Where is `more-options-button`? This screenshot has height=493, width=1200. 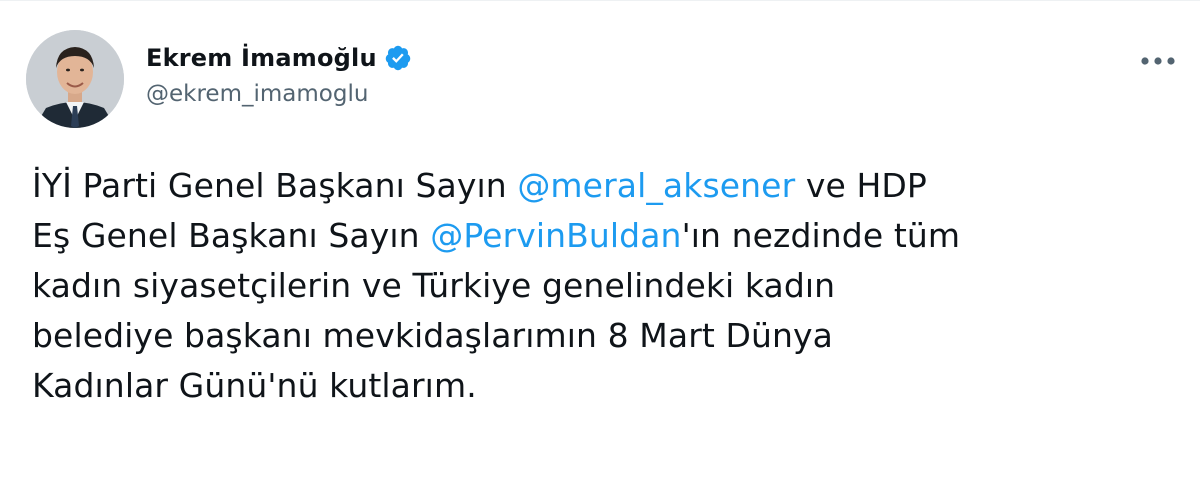
more-options-button is located at coordinates (1158, 61).